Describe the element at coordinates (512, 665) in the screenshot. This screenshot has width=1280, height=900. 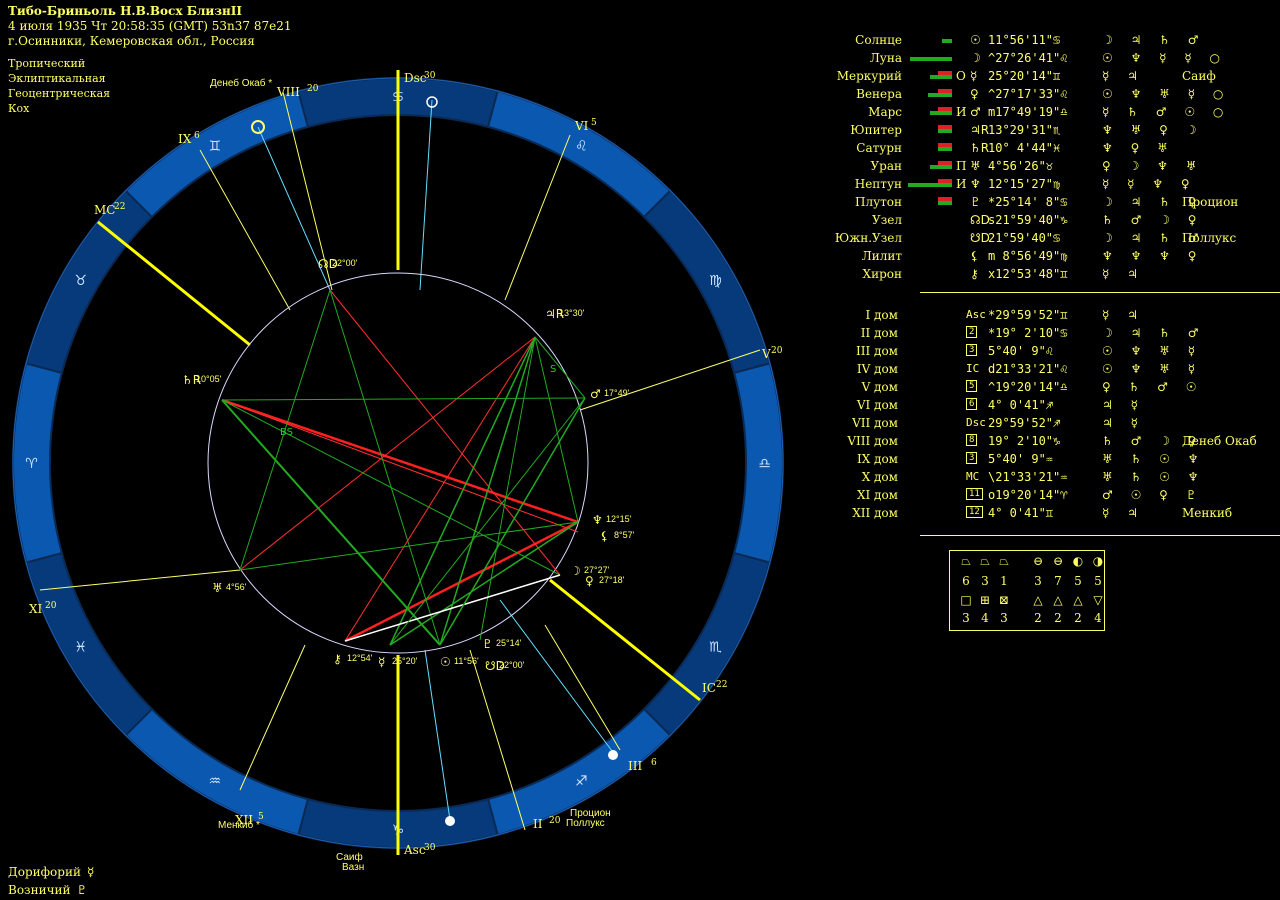
I see `planet-degree-label: 22°00'` at that location.